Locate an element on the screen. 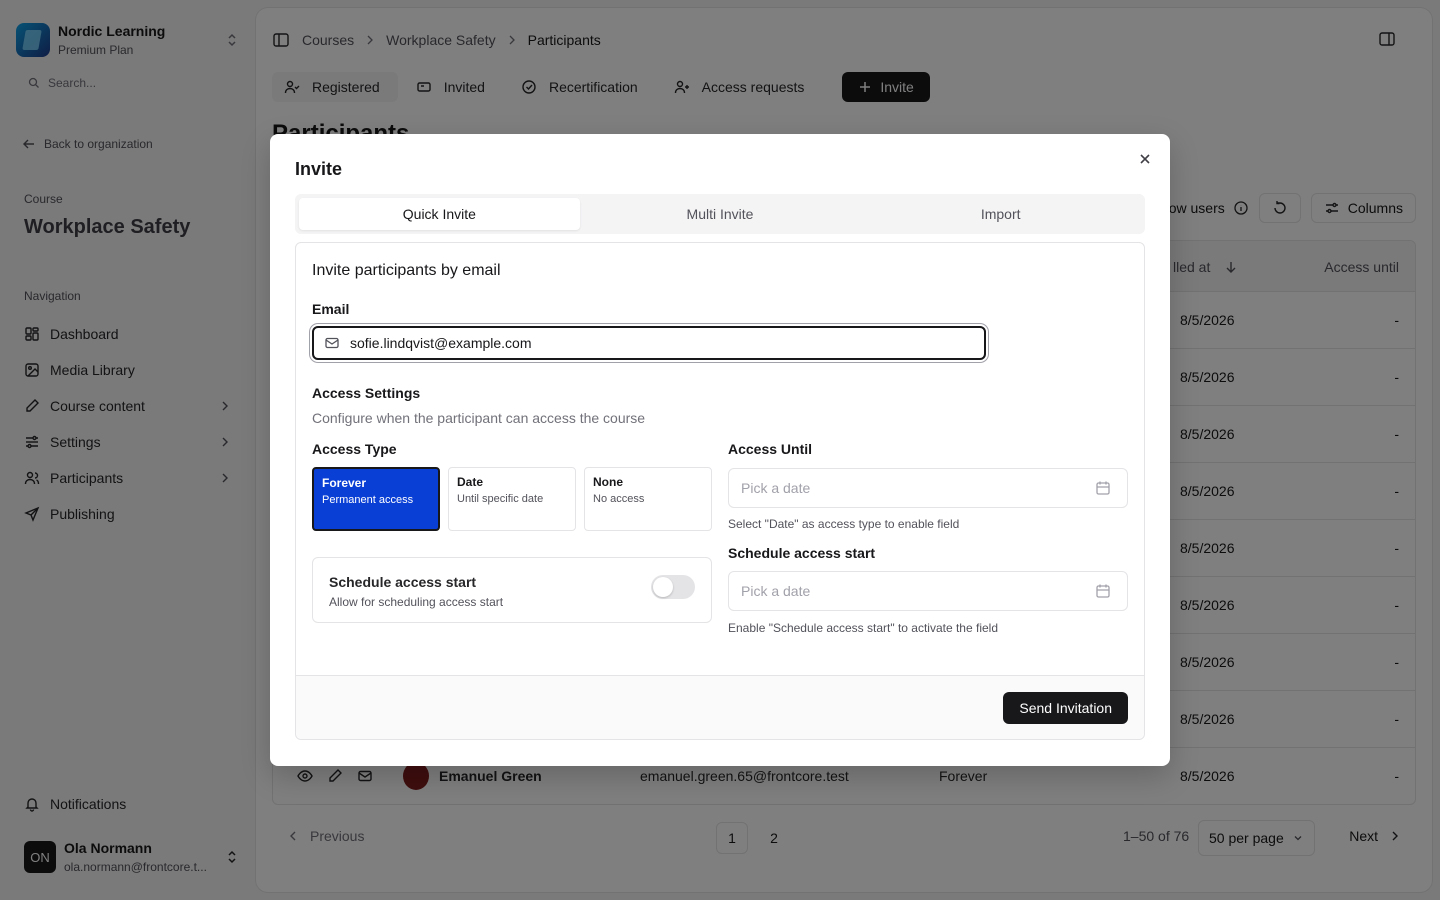  option-title: Forever is located at coordinates (344, 483).